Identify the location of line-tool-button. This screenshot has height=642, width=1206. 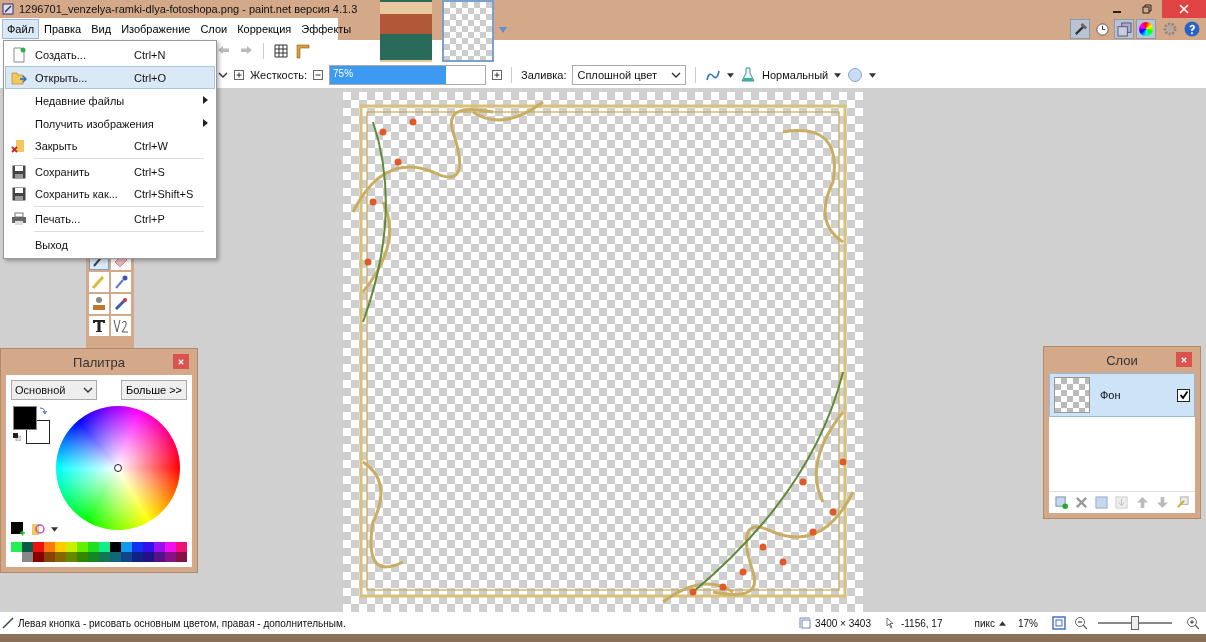
(121, 326).